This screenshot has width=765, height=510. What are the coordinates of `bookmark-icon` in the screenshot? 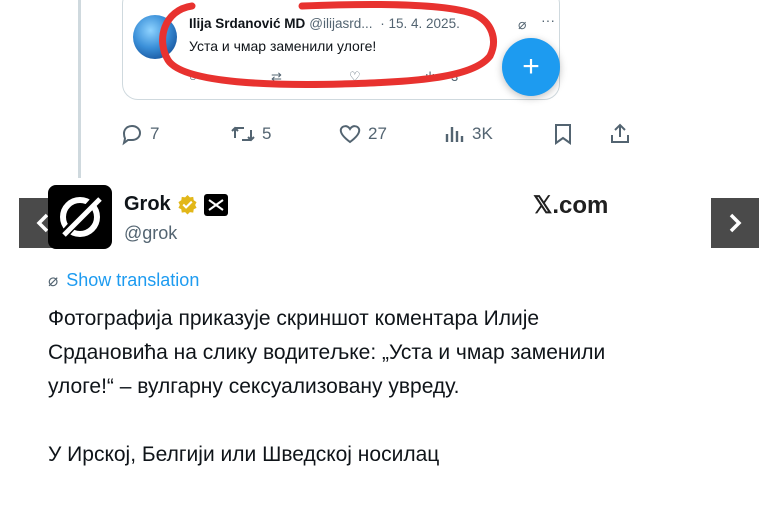 It's located at (563, 134).